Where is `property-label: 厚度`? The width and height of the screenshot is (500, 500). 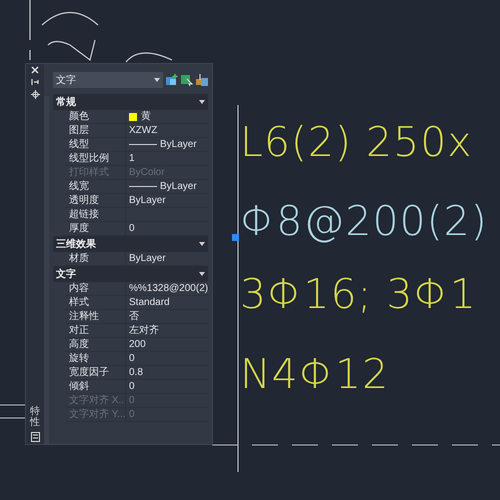
property-label: 厚度 is located at coordinates (79, 228).